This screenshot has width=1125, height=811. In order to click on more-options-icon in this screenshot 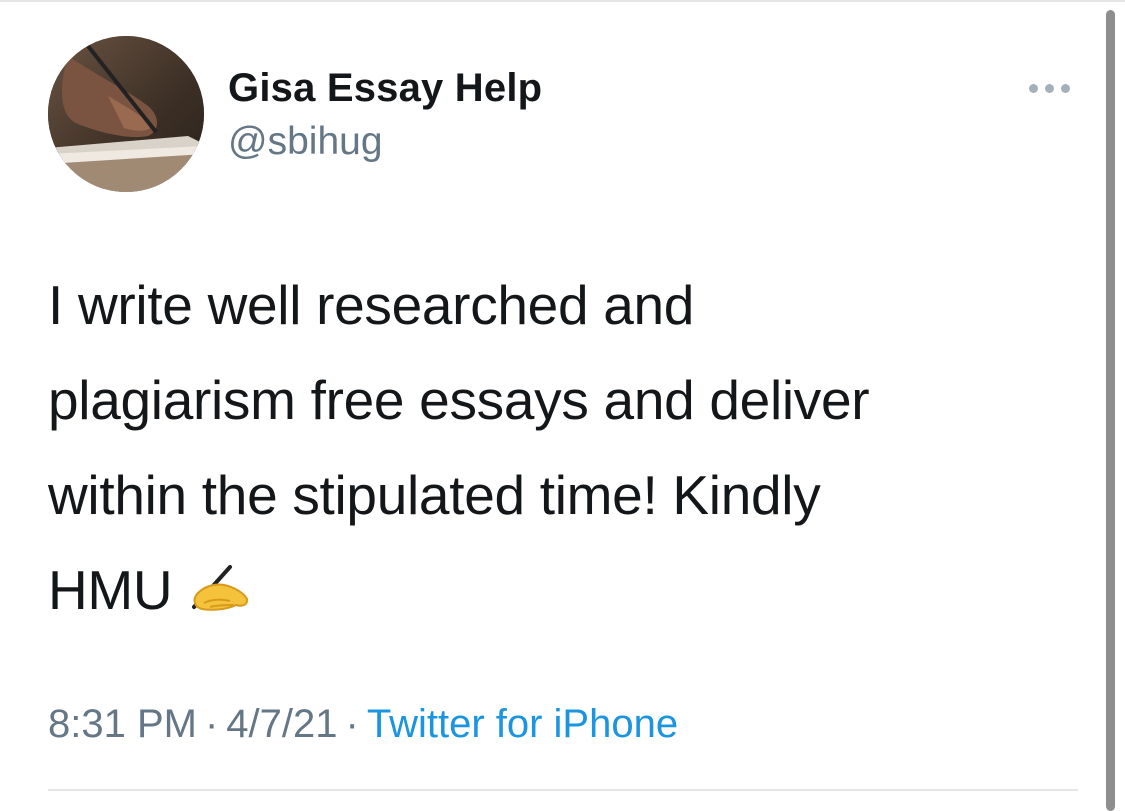, I will do `click(1050, 88)`.